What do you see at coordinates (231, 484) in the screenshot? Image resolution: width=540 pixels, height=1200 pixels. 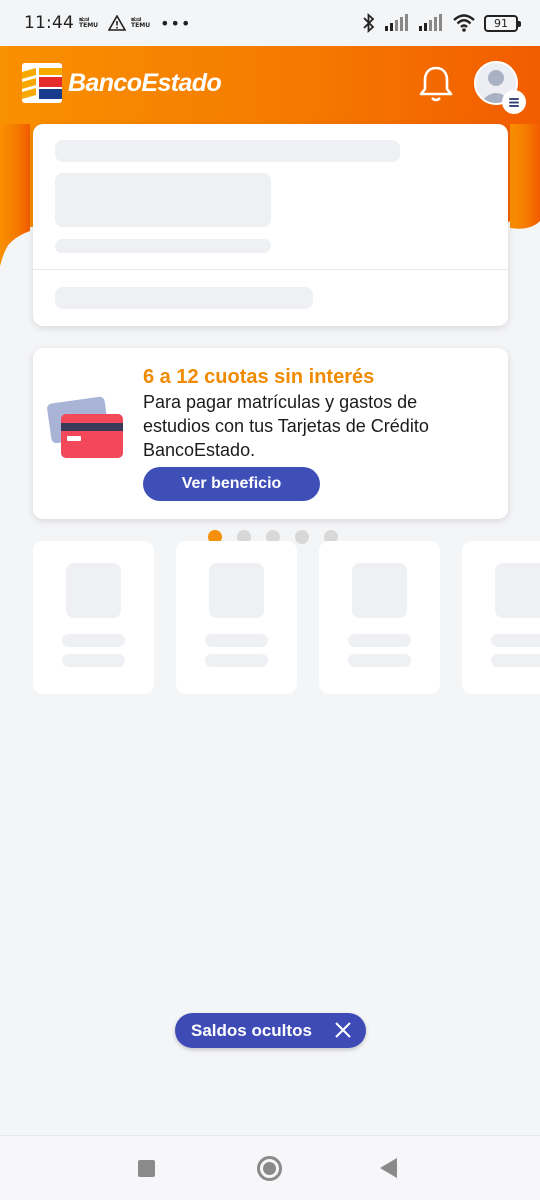 I see `ver-beneficio-button: Ver beneficio` at bounding box center [231, 484].